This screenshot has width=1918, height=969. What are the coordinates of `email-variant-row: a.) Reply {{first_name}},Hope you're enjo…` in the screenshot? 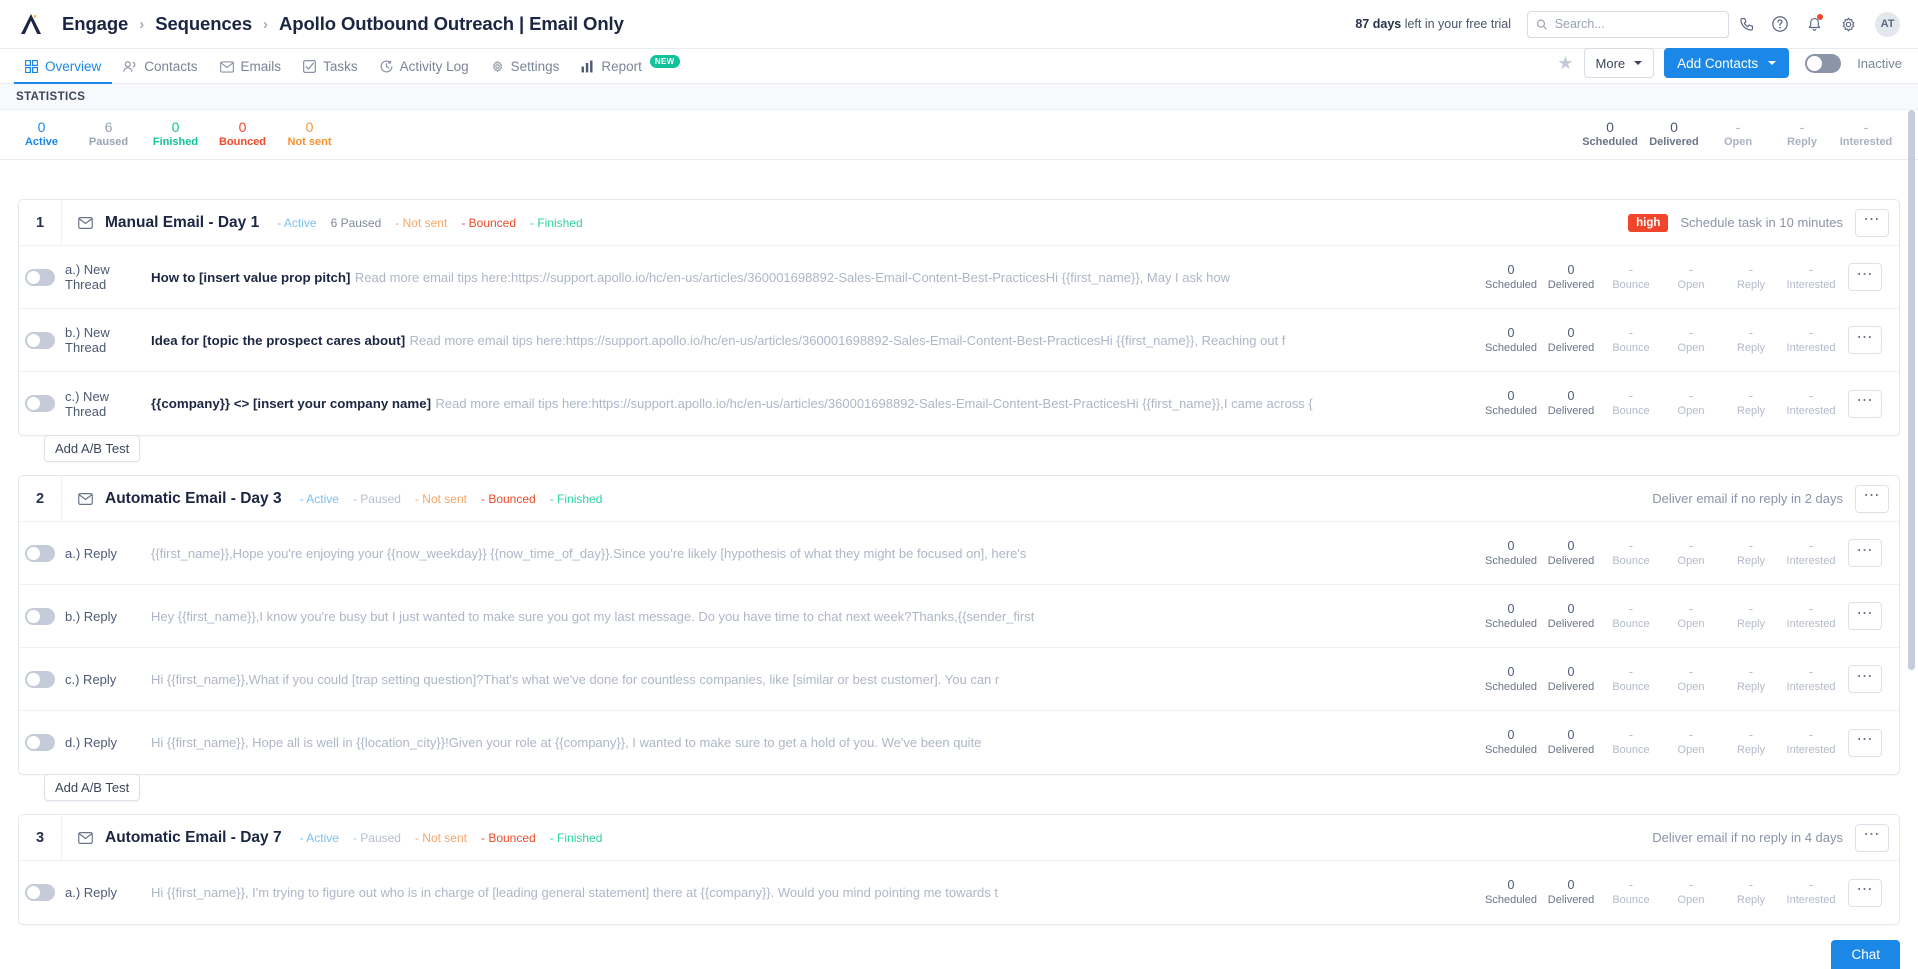 It's located at (959, 553).